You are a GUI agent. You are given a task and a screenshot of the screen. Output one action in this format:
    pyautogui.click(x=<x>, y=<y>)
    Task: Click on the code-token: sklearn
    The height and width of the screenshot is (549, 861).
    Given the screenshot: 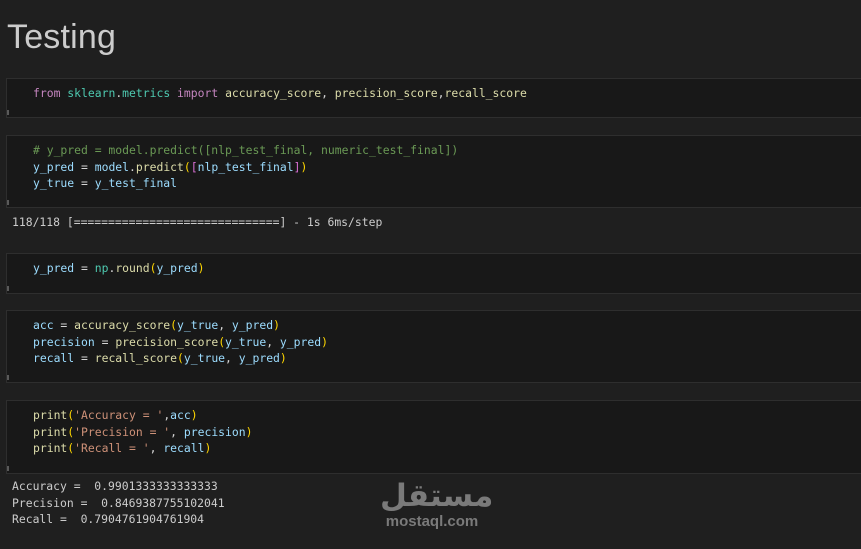 What is the action you would take?
    pyautogui.click(x=91, y=93)
    